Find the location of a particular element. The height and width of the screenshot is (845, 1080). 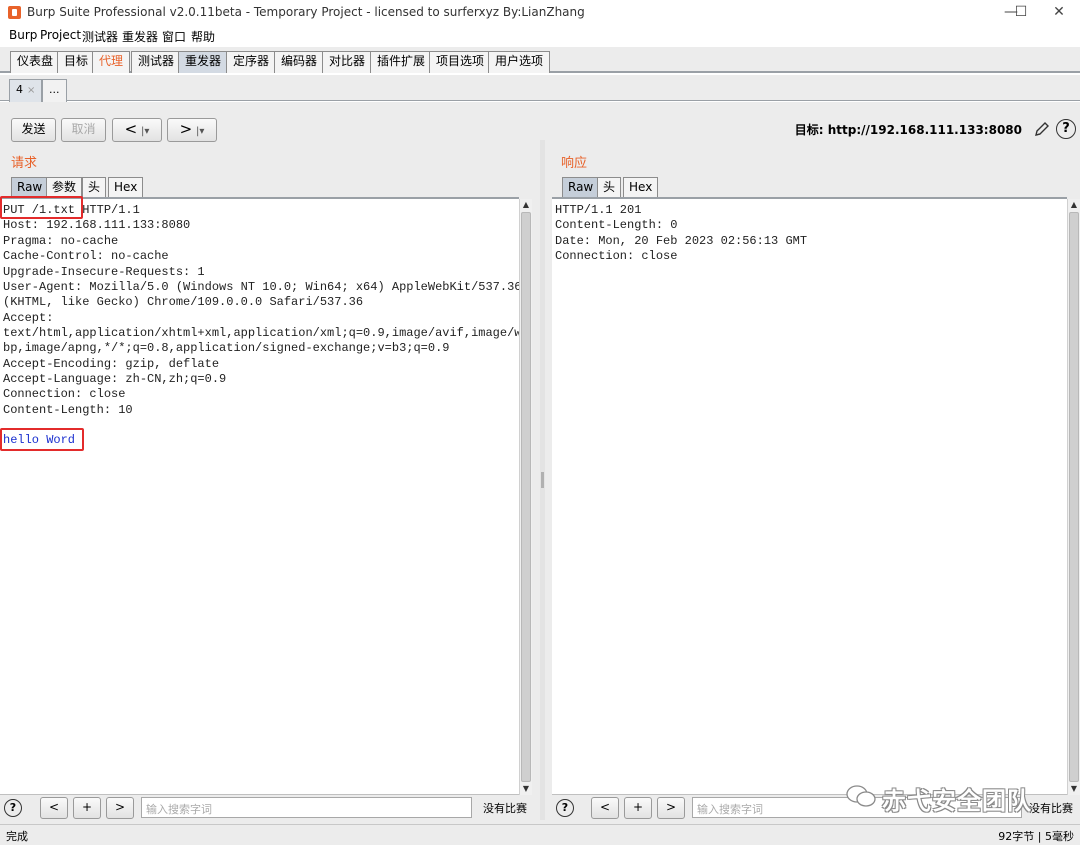

request-tab-params: 参数 is located at coordinates (64, 187).